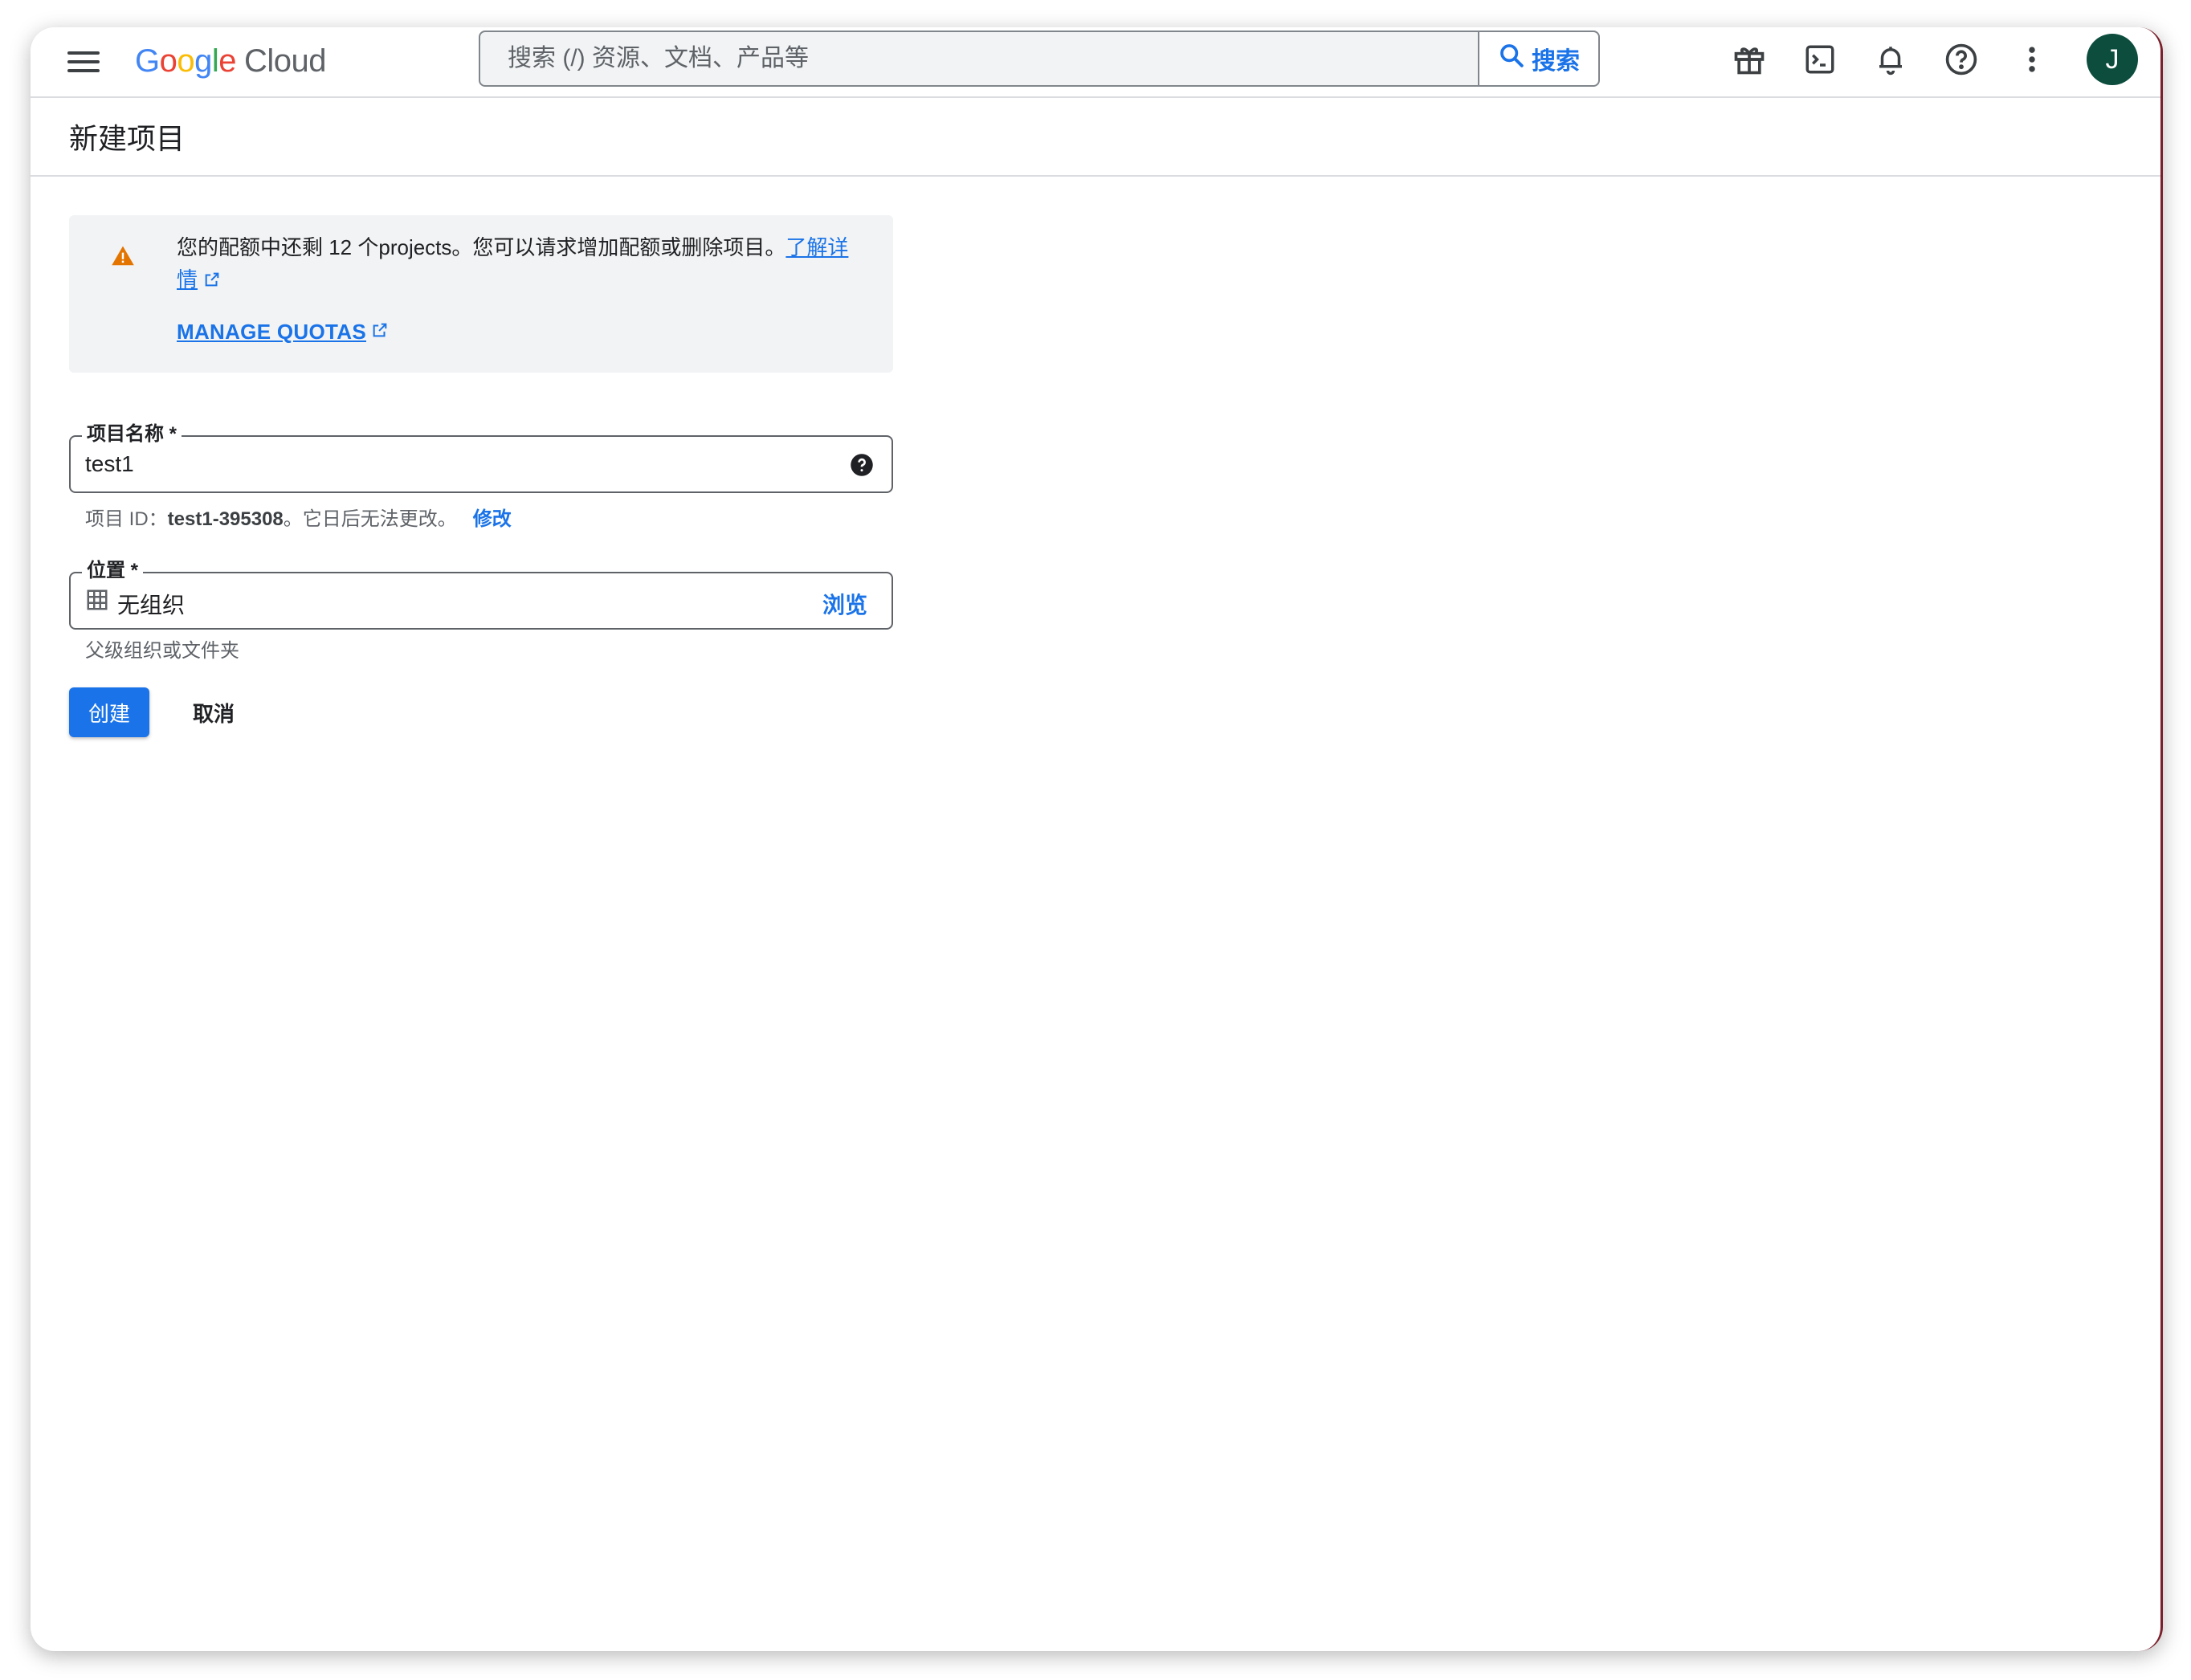 Image resolution: width=2191 pixels, height=1680 pixels. I want to click on alert-message: 您的配额中还剩 12 个projects。您可以请求增加配额或删除项目。了解详情, so click(522, 264).